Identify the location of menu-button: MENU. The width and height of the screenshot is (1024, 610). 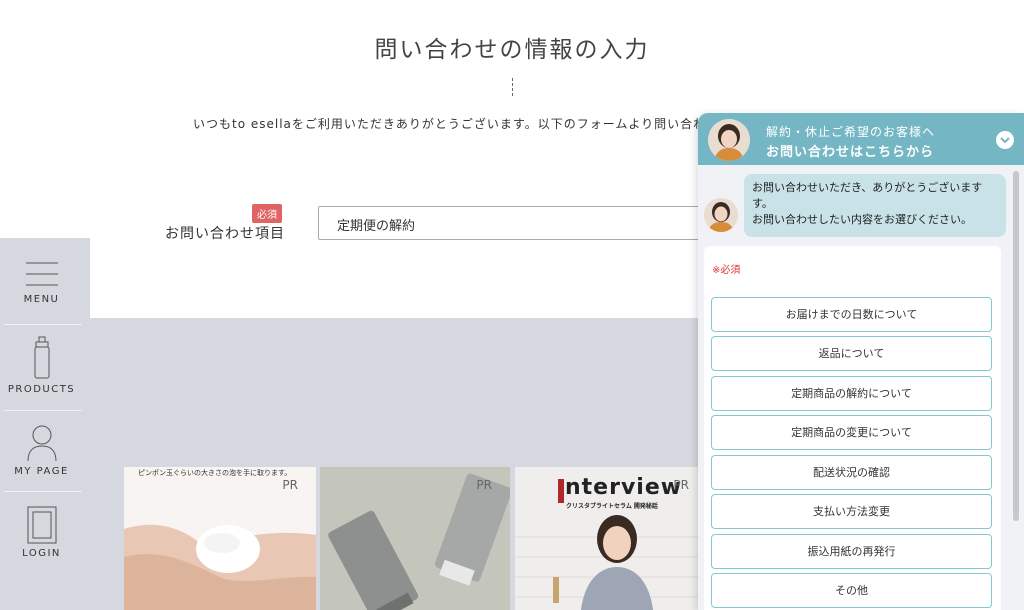
(41, 282).